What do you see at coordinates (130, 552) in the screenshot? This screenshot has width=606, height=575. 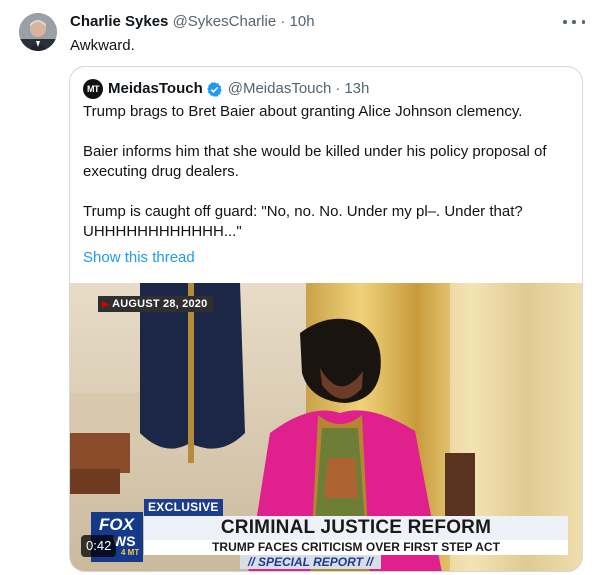 I see `logo-line-3: 4 MT` at bounding box center [130, 552].